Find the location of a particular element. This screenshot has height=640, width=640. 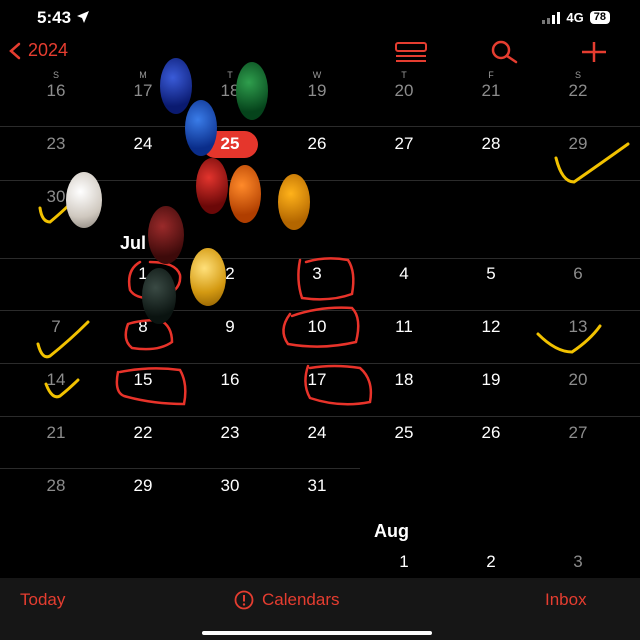

alert-circle-icon is located at coordinates (244, 600).